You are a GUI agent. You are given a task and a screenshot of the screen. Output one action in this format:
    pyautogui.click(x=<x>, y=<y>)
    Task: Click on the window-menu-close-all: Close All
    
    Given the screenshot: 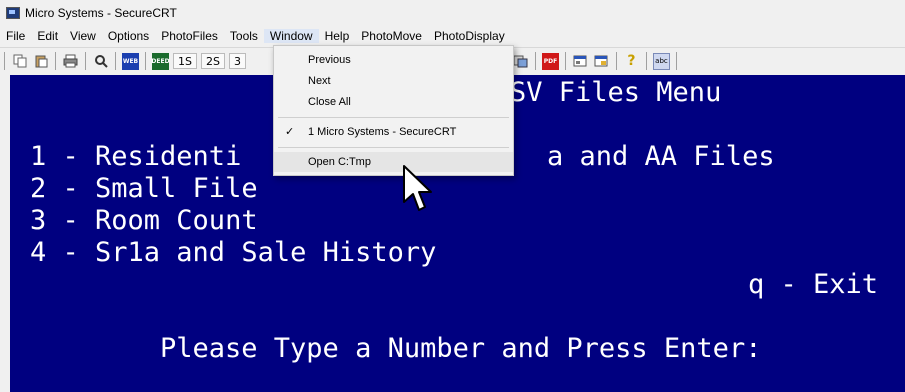 What is the action you would take?
    pyautogui.click(x=393, y=102)
    